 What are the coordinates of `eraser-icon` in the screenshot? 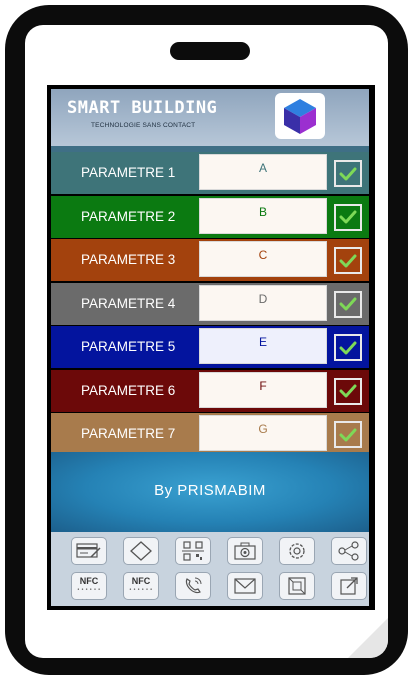 It's located at (141, 551).